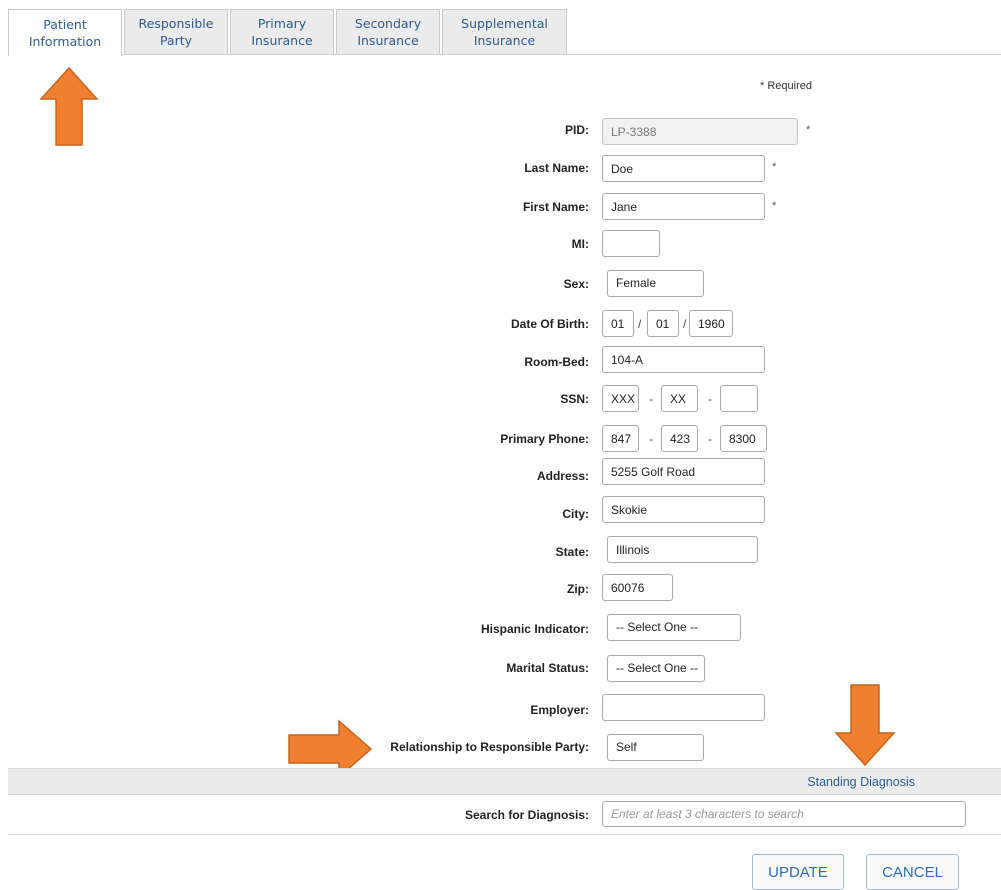 This screenshot has width=1001, height=890. I want to click on ssn-part3-input, so click(739, 398).